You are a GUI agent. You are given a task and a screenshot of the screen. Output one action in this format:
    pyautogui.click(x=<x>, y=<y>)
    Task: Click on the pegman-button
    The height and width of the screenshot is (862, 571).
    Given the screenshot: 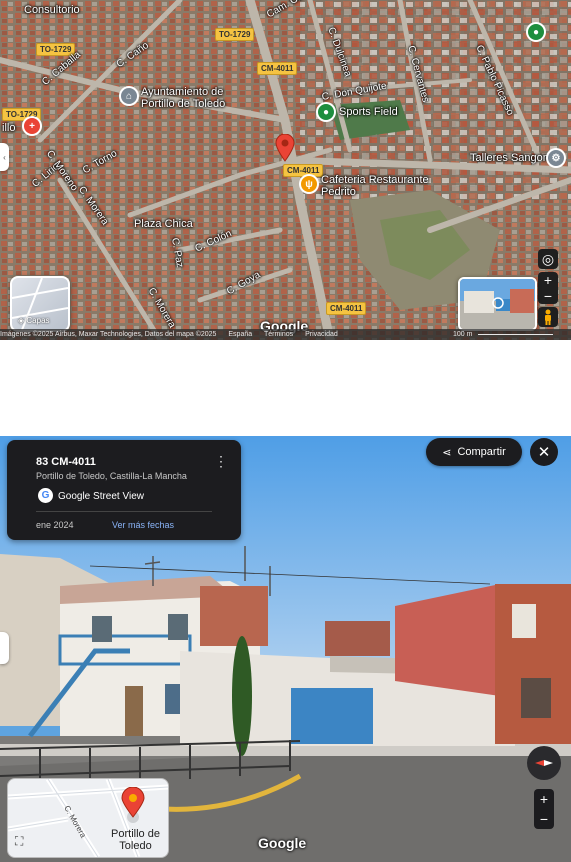 What is the action you would take?
    pyautogui.click(x=548, y=317)
    